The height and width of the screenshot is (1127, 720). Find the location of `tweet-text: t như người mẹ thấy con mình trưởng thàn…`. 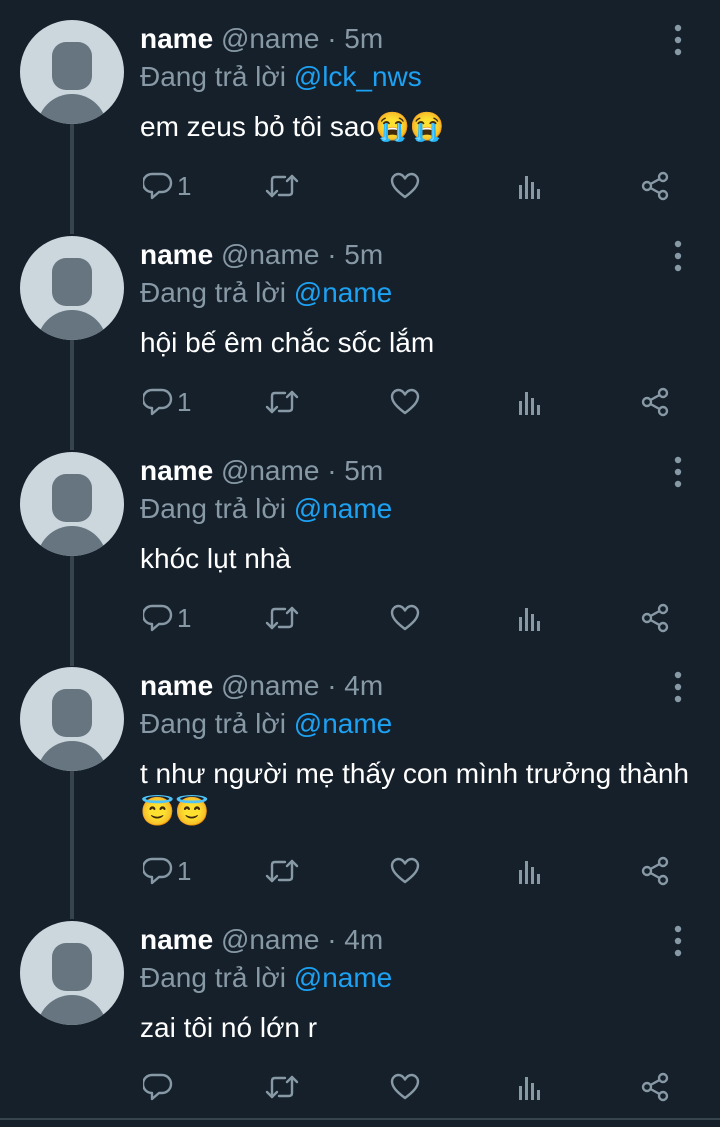

tweet-text: t như người mẹ thấy con mình trưởng thàn… is located at coordinates (415, 792).